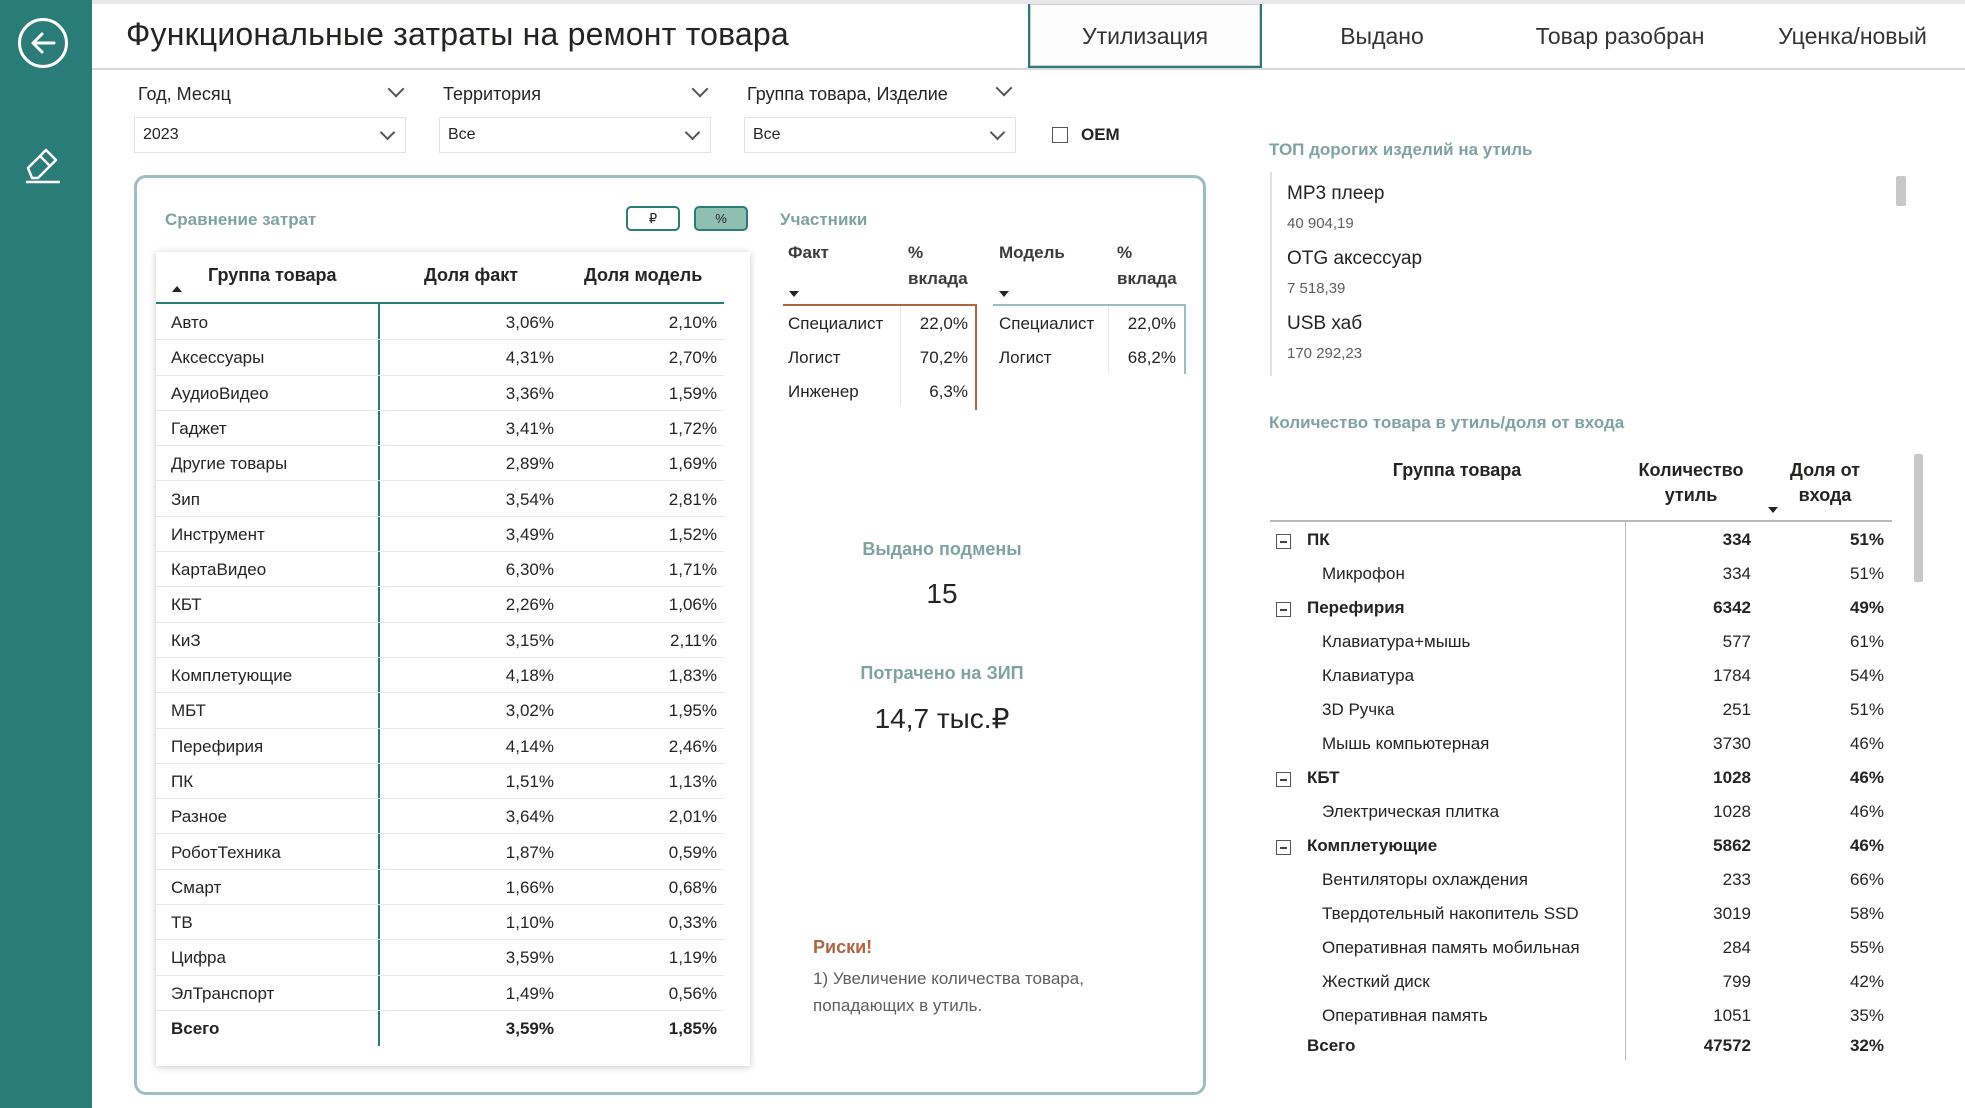  What do you see at coordinates (471, 275) in the screenshot?
I see `col-header-fact-share: Доля факт` at bounding box center [471, 275].